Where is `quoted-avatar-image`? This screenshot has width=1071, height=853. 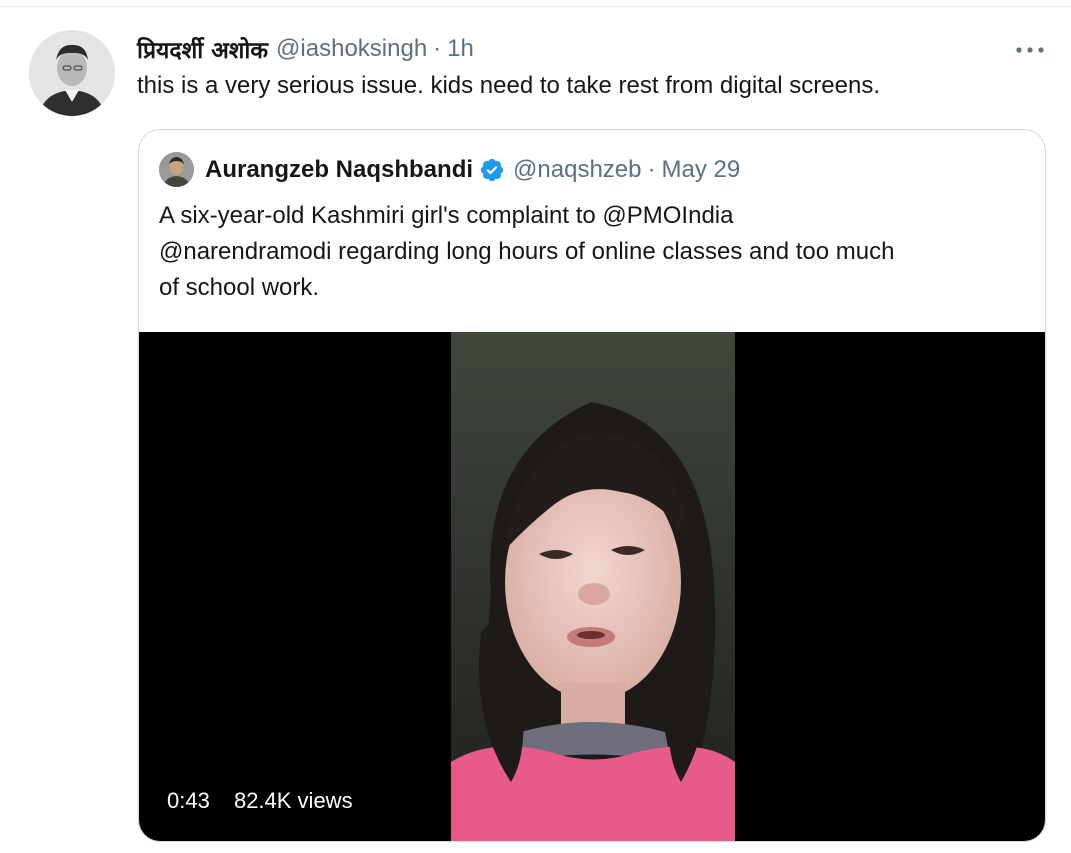 quoted-avatar-image is located at coordinates (176, 169).